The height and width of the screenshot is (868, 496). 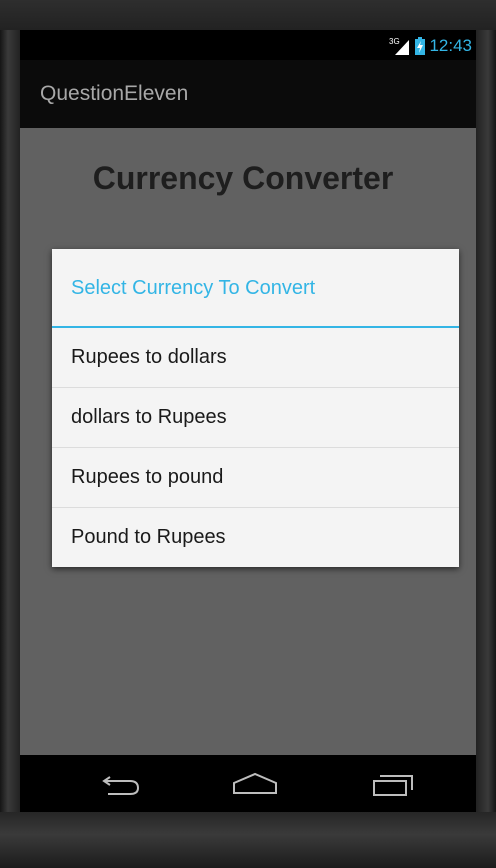 What do you see at coordinates (114, 93) in the screenshot?
I see `app-title: QuestionEleven` at bounding box center [114, 93].